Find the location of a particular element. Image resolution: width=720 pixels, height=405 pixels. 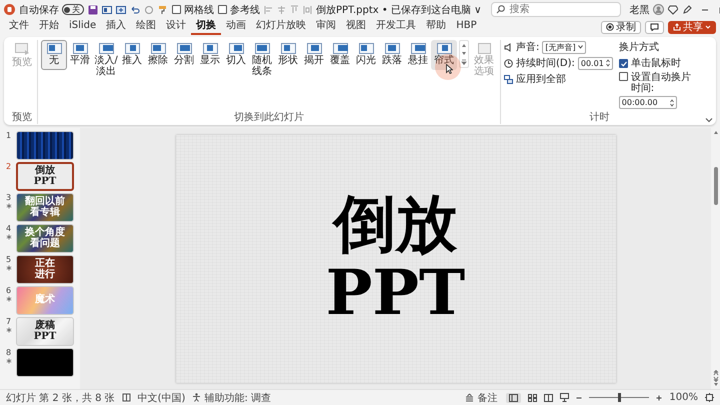

thumbnail-text: 换个角度看问题 is located at coordinates (45, 238).